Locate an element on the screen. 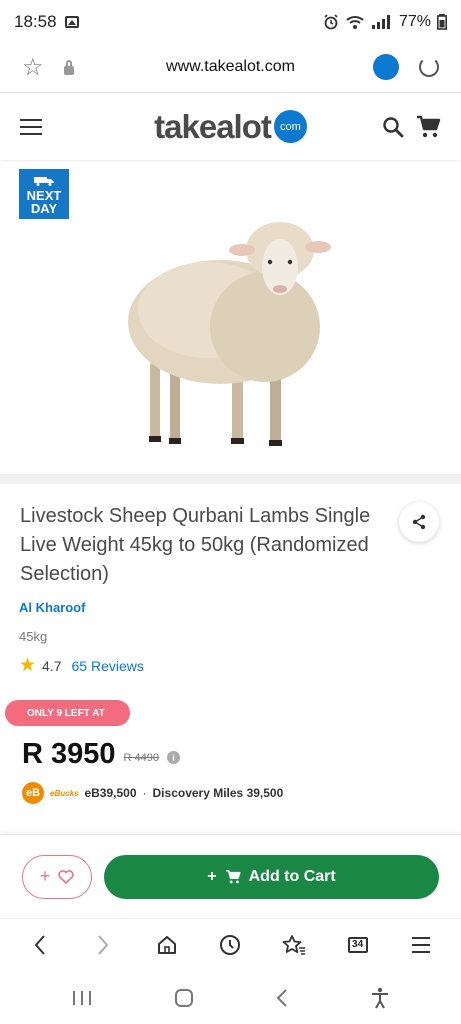 The width and height of the screenshot is (461, 1024). next-day-badge: NEXT DAY is located at coordinates (44, 194).